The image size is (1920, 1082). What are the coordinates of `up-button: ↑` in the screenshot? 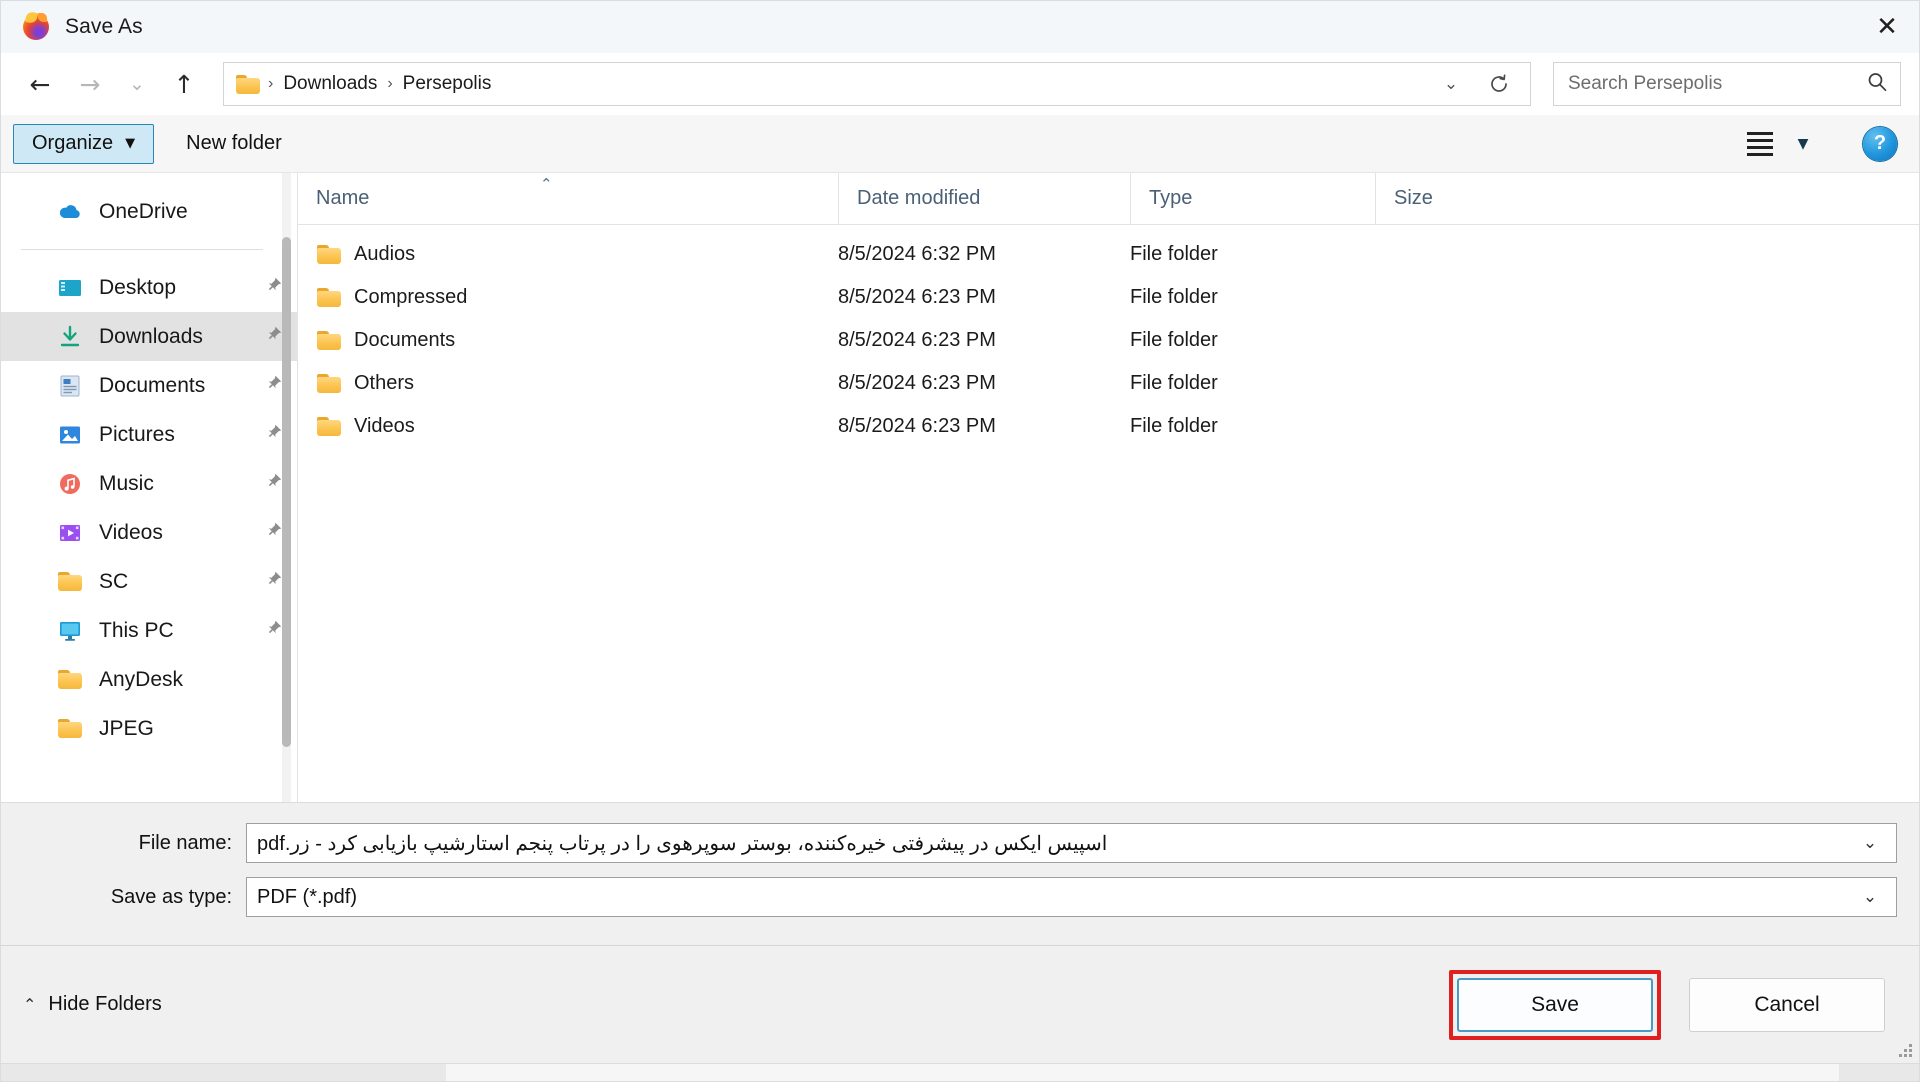 It's located at (184, 84).